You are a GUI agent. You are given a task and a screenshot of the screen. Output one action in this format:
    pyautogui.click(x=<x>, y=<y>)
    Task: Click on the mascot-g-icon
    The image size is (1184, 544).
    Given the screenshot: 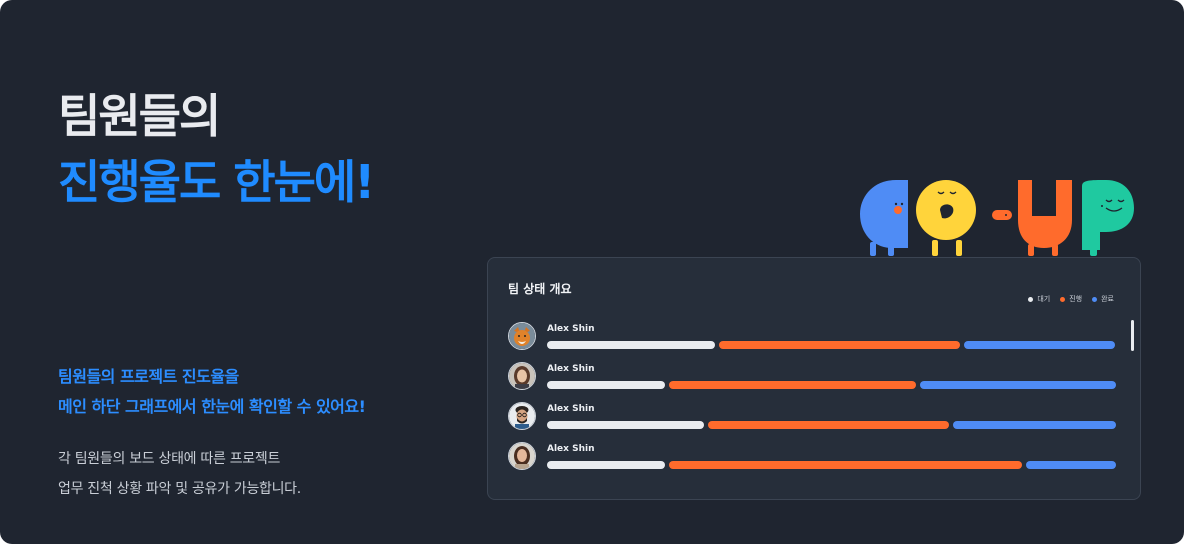 What is the action you would take?
    pyautogui.click(x=884, y=218)
    